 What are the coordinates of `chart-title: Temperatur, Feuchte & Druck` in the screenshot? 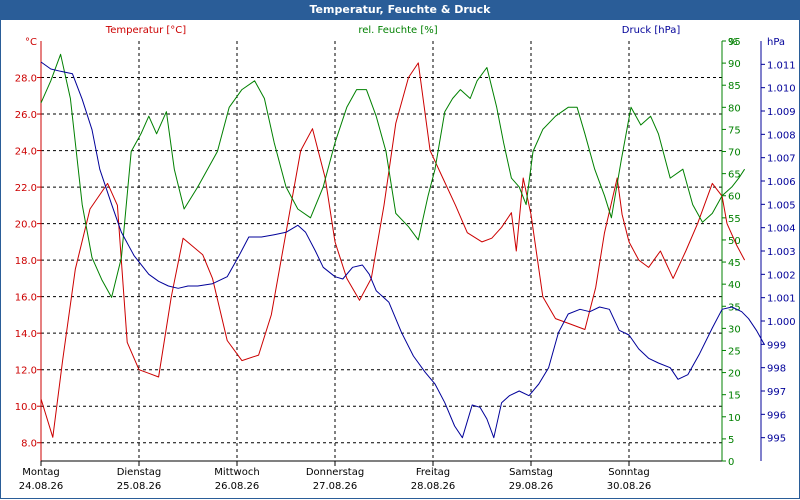 It's located at (400, 10).